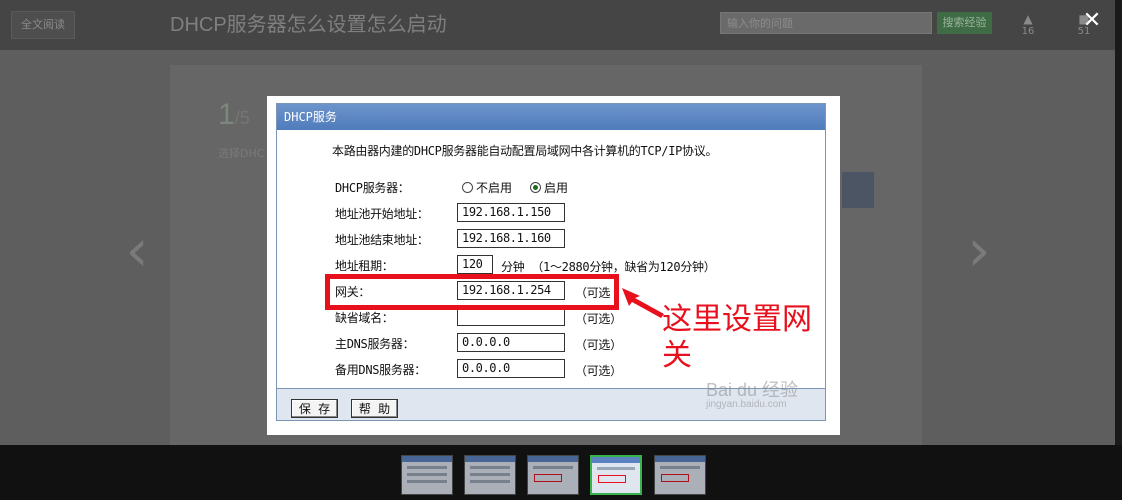 Image resolution: width=1122 pixels, height=500 pixels. Describe the element at coordinates (382, 240) in the screenshot. I see `pool-end-label: 地址池结束地址：` at that location.